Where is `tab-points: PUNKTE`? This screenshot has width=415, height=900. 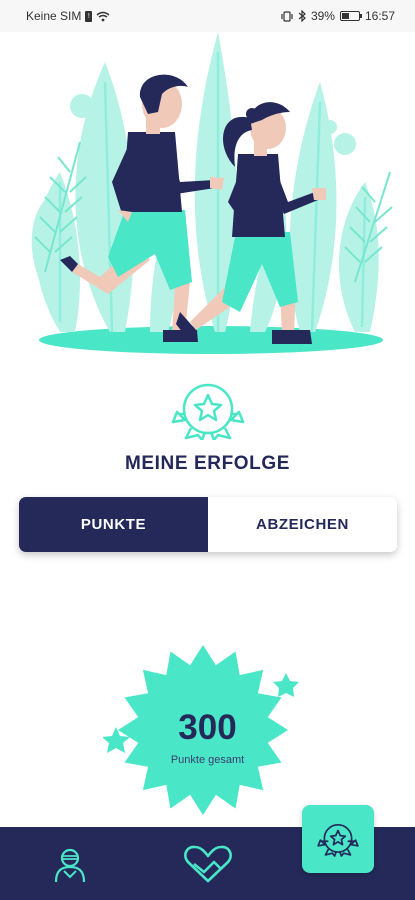 tab-points: PUNKTE is located at coordinates (113, 524).